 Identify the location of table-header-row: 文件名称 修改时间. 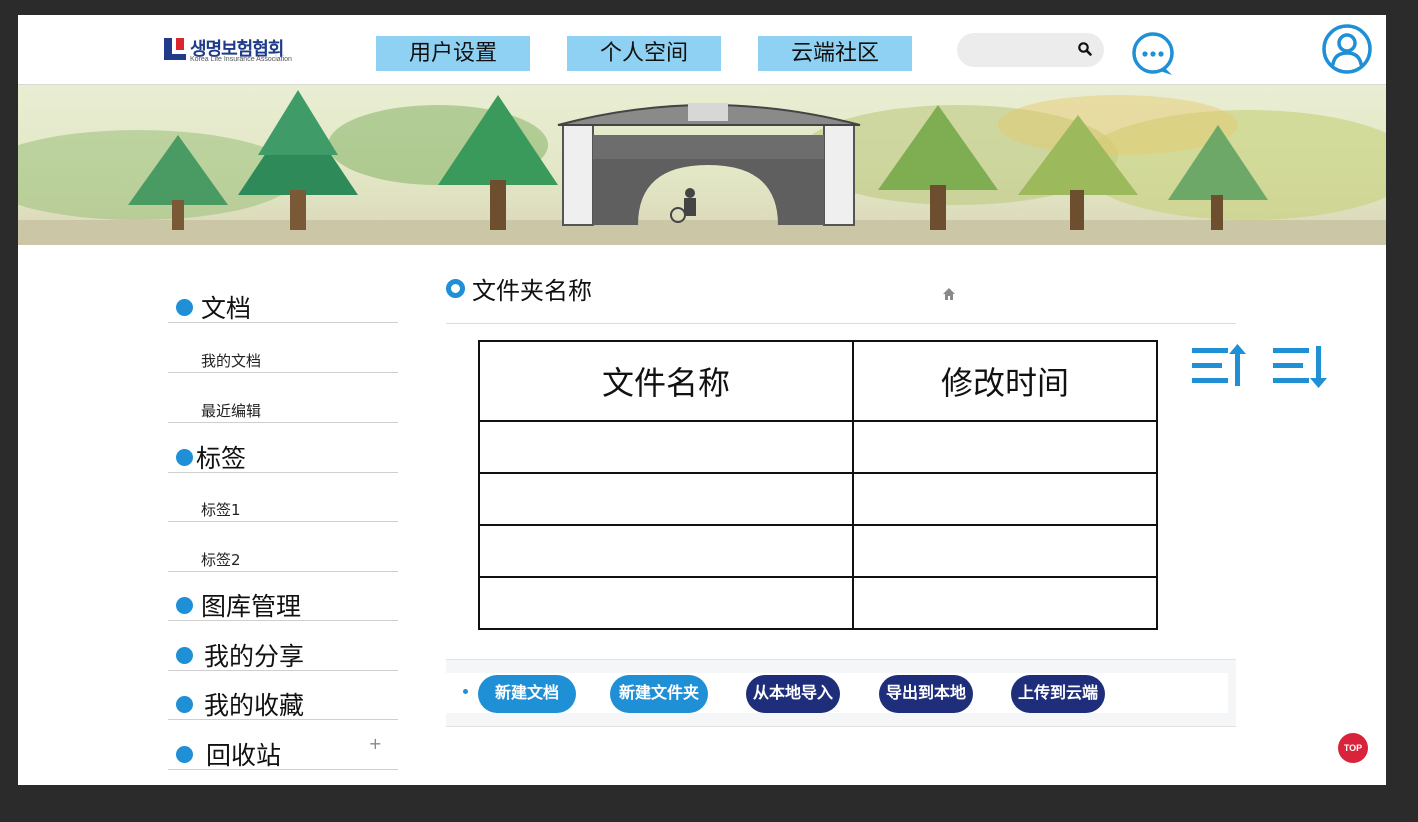
(818, 381).